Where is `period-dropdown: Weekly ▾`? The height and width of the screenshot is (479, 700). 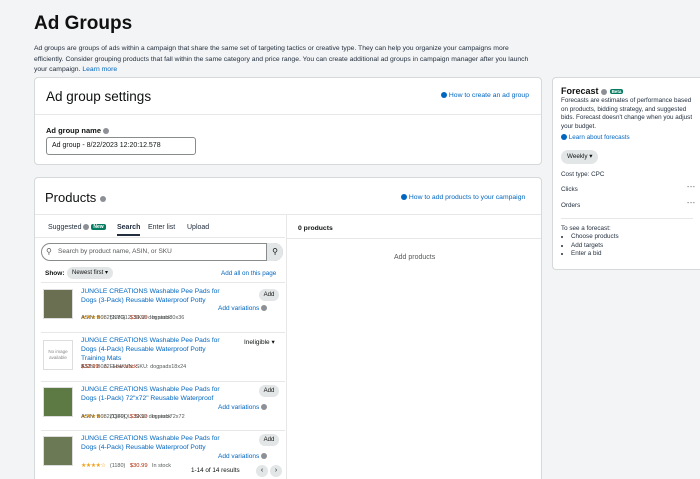
period-dropdown: Weekly ▾ is located at coordinates (580, 157).